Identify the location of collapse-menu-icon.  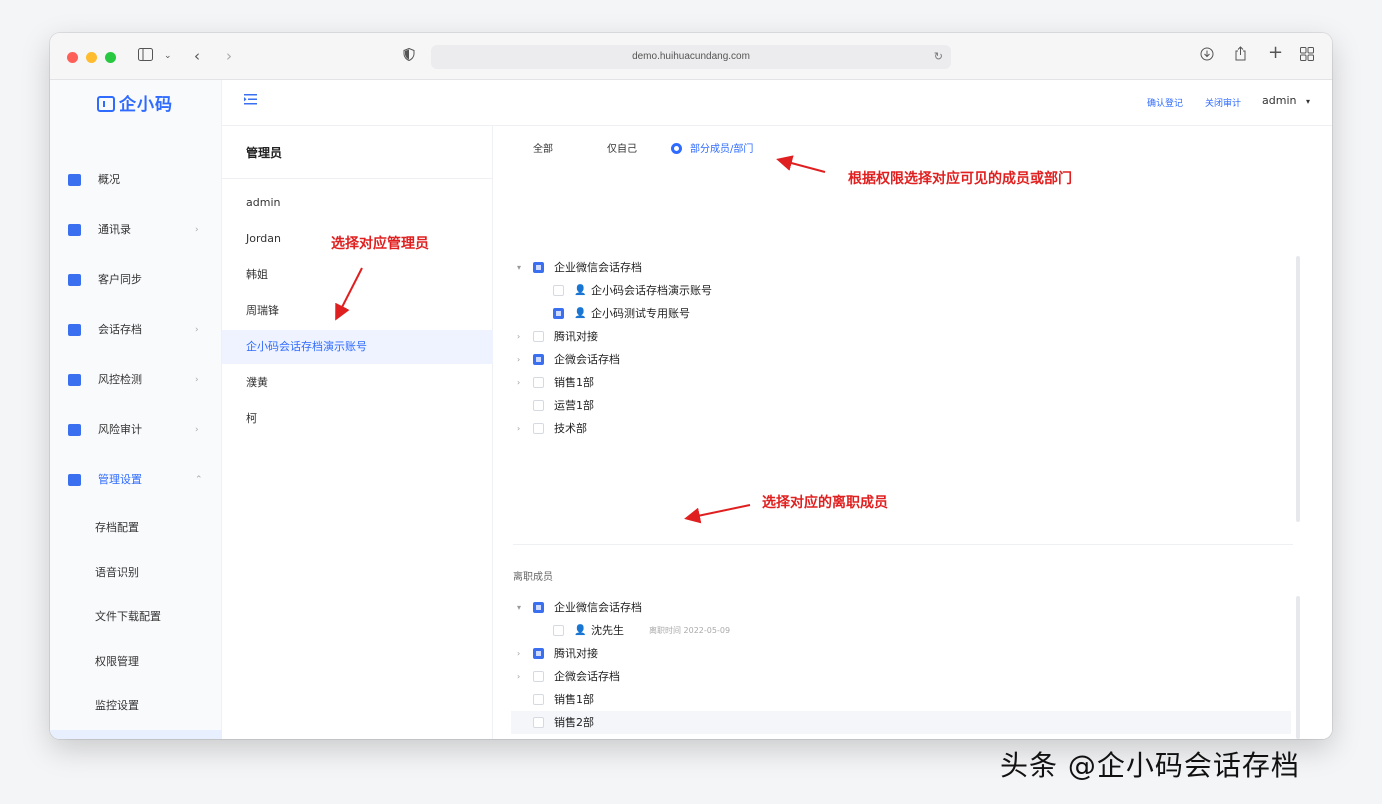
(250, 101).